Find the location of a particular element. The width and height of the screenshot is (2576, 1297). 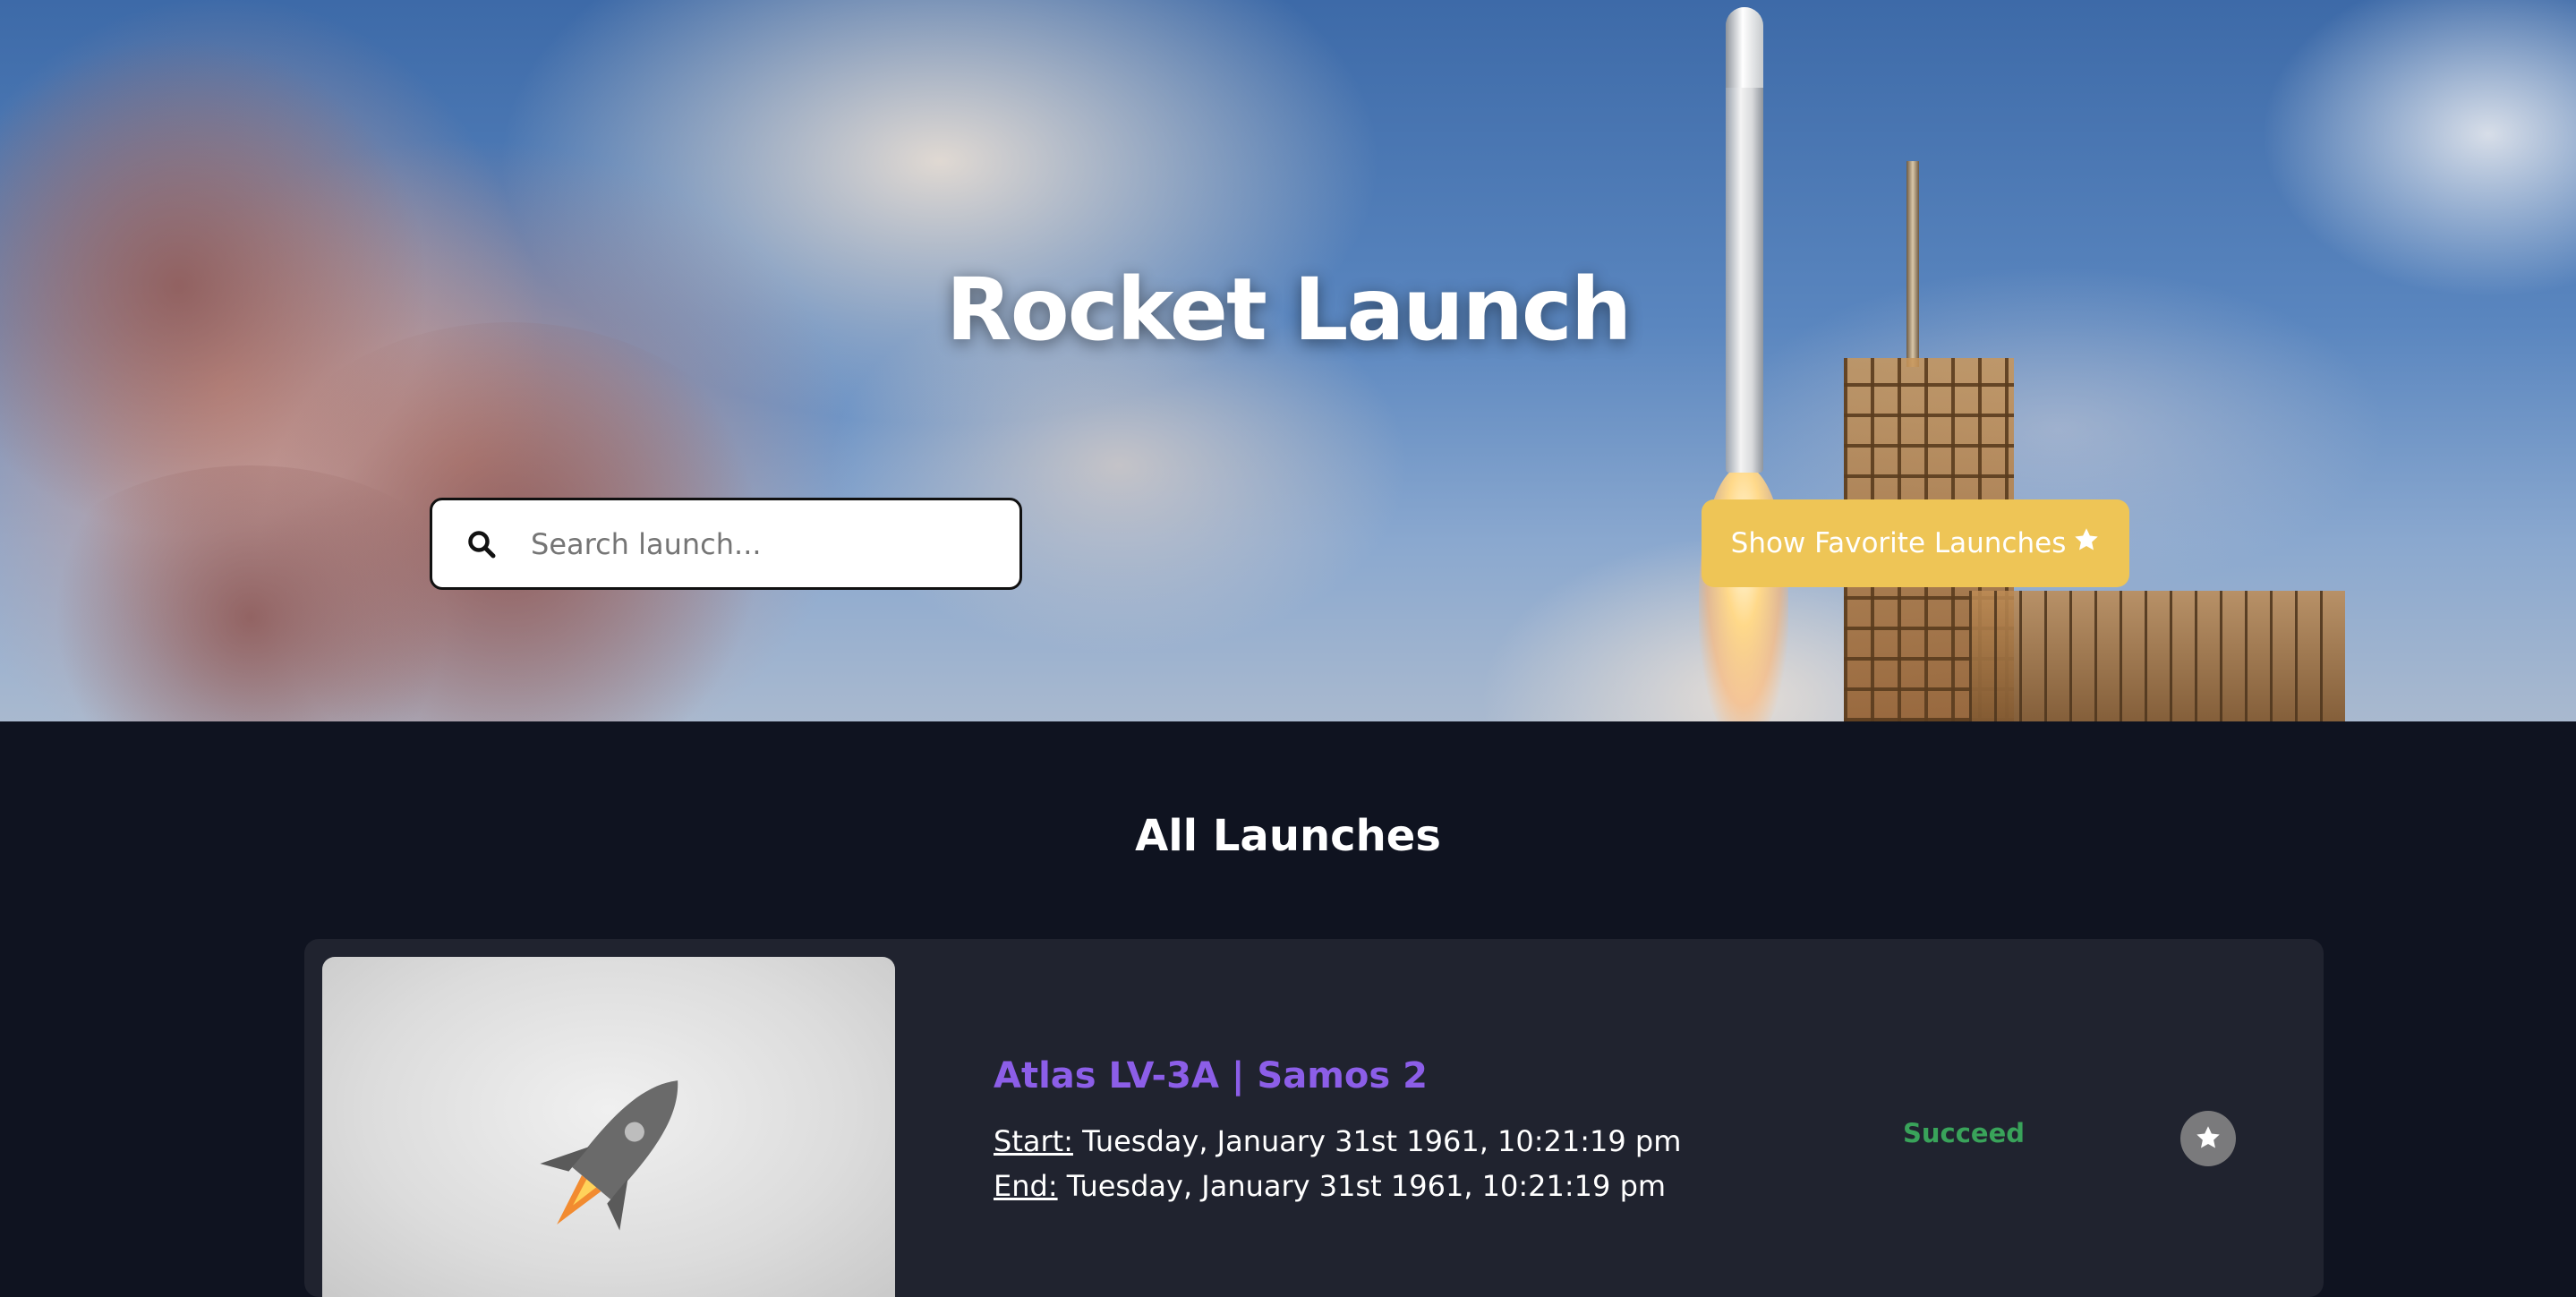

favorite-toggle-button is located at coordinates (2208, 1138).